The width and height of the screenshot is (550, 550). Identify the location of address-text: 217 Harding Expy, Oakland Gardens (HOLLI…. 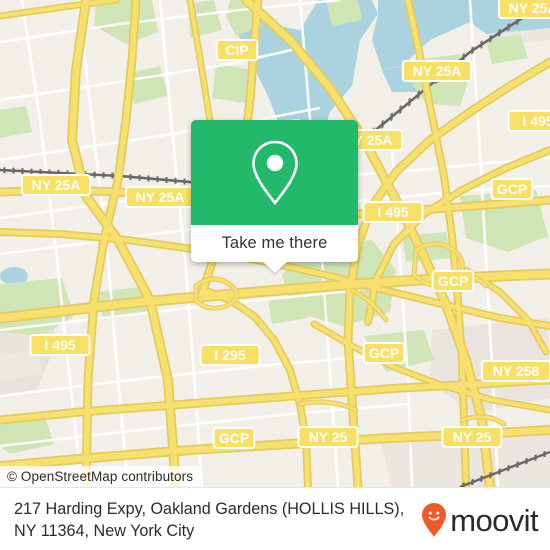
(209, 520).